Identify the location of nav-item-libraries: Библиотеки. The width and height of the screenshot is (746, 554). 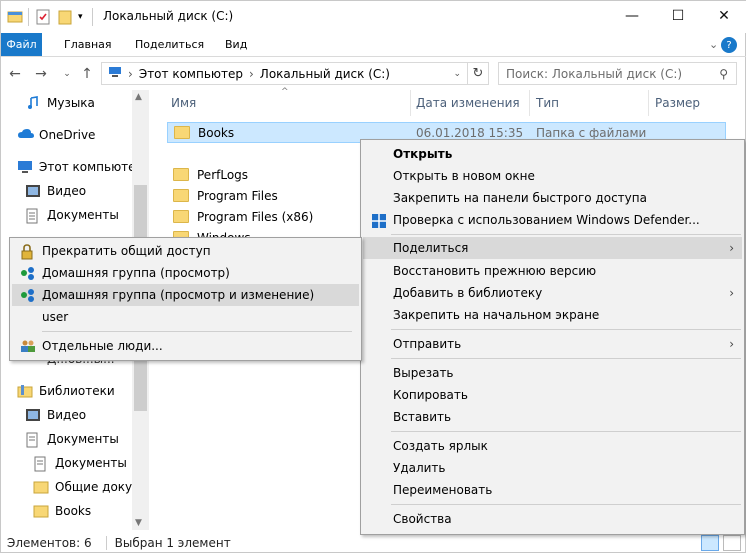
(66, 391).